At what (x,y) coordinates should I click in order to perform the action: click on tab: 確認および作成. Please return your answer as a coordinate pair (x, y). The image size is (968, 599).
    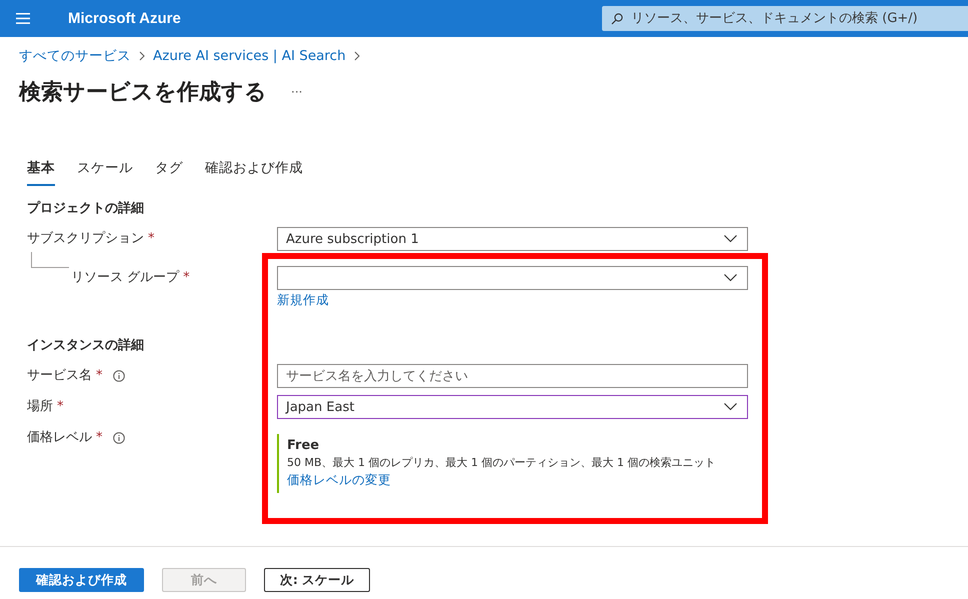
    Looking at the image, I should click on (254, 172).